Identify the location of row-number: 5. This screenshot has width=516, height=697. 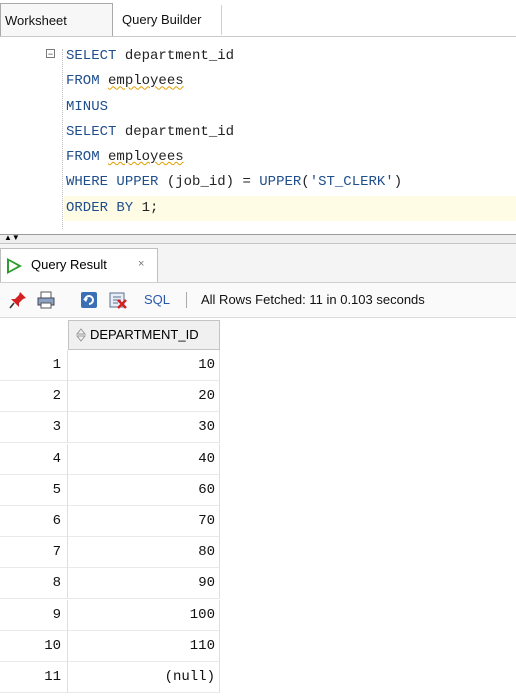
(34, 490).